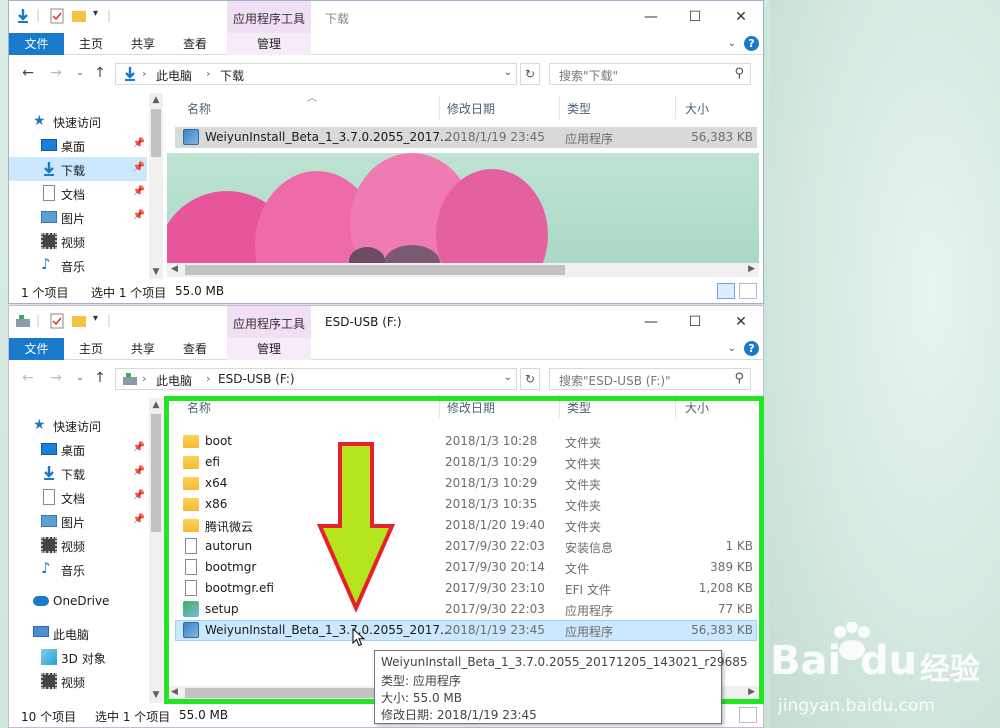 The height and width of the screenshot is (728, 1000). I want to click on table-row: x64 2018/1/3 10:29 文件夹, so click(466, 483).